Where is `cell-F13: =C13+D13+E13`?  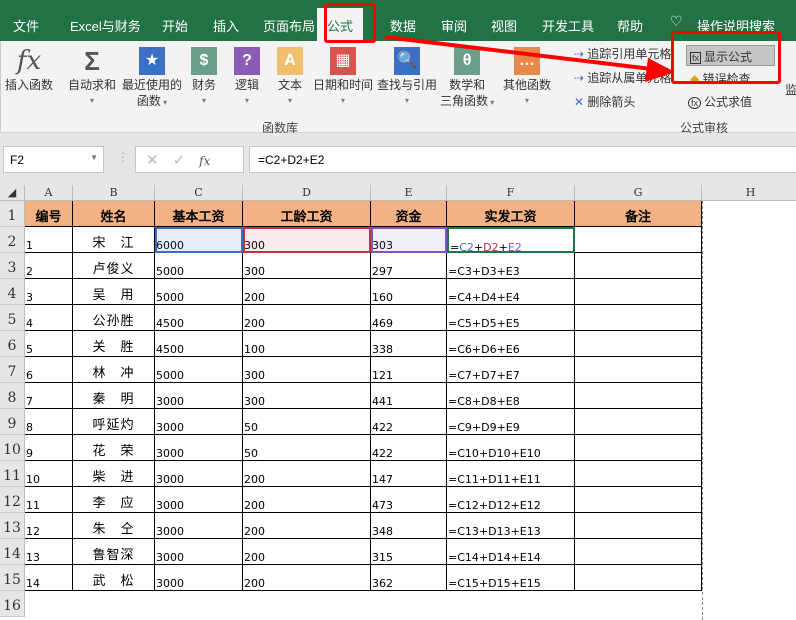
cell-F13: =C13+D13+E13 is located at coordinates (511, 526).